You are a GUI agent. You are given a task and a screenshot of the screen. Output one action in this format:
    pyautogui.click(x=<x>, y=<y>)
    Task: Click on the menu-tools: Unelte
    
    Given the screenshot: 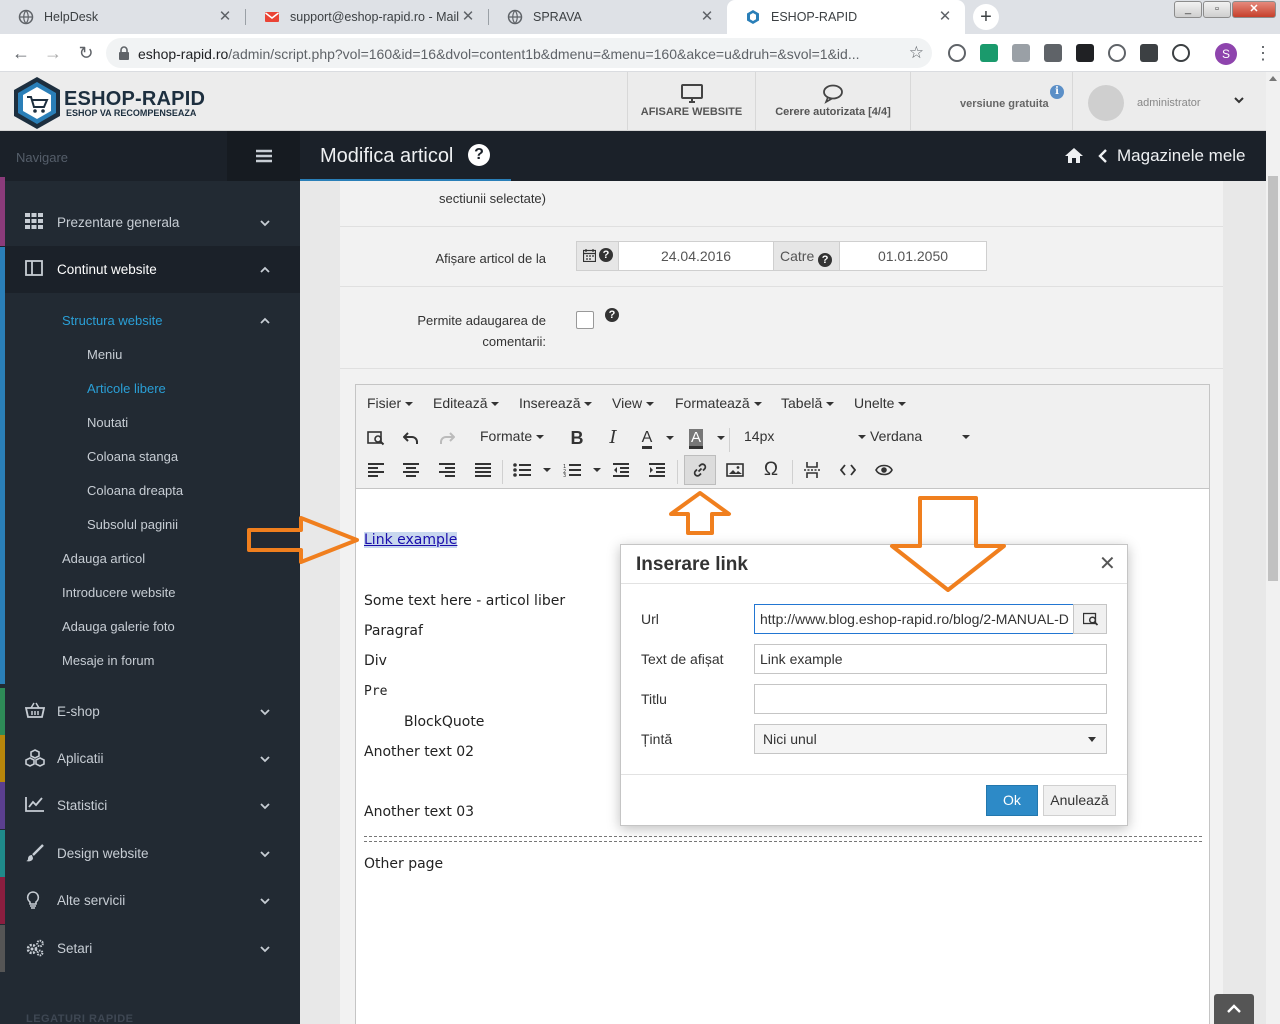 What is the action you would take?
    pyautogui.click(x=880, y=403)
    